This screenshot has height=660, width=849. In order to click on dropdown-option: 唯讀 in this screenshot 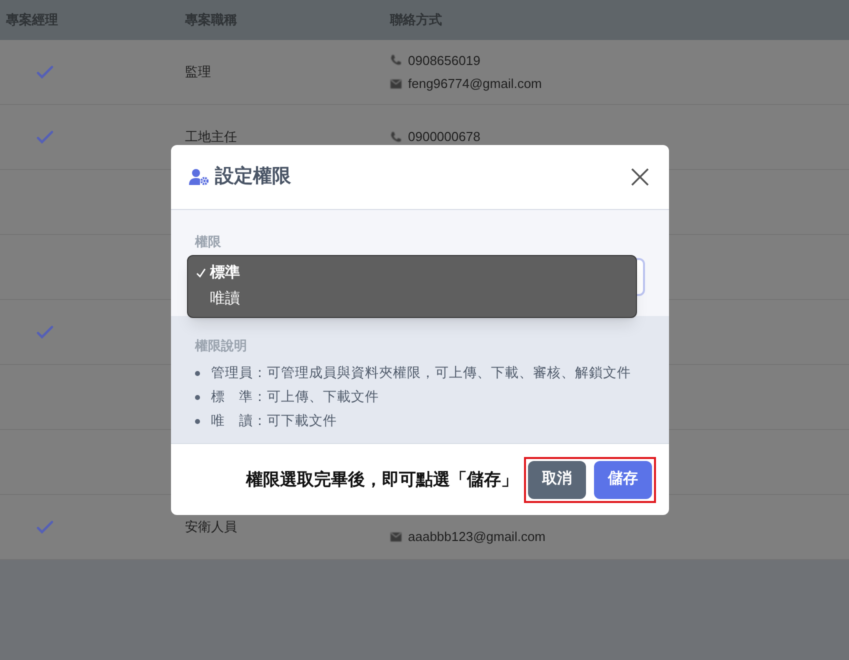, I will do `click(412, 299)`.